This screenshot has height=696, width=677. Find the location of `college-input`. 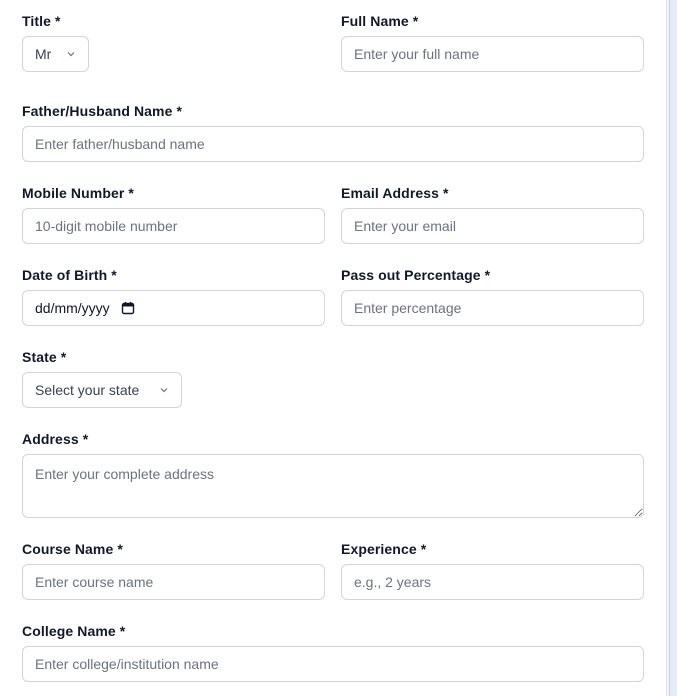

college-input is located at coordinates (333, 664).